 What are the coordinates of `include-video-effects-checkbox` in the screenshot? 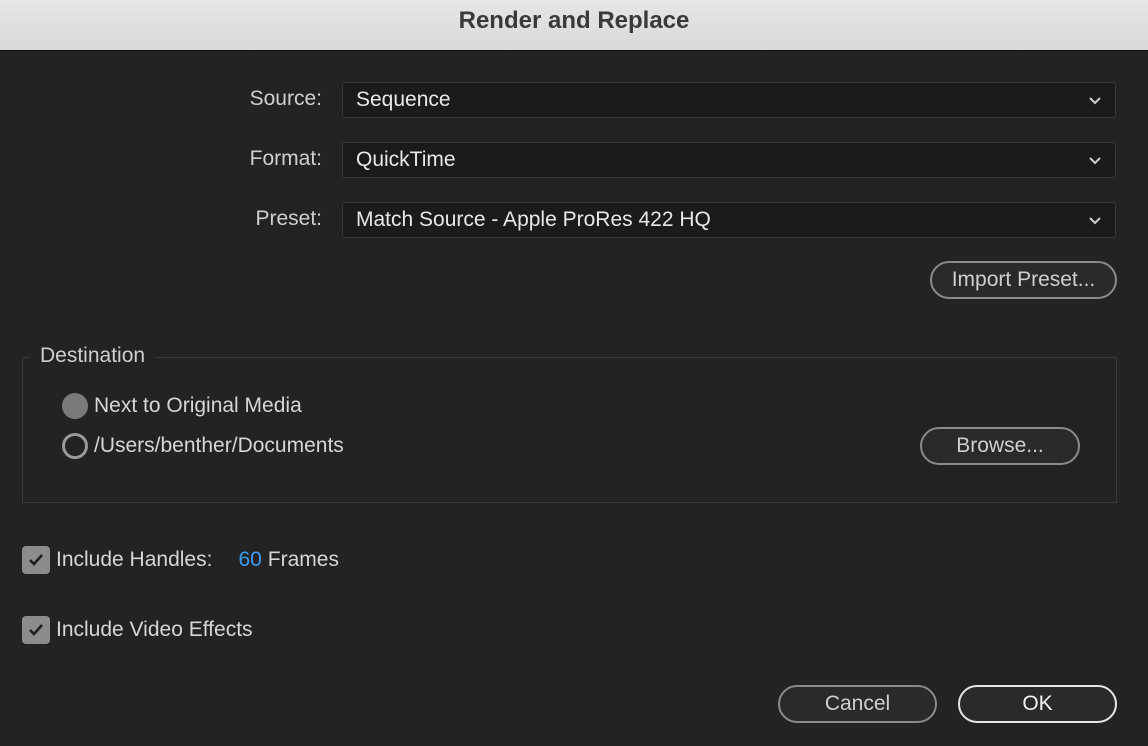 It's located at (36, 630).